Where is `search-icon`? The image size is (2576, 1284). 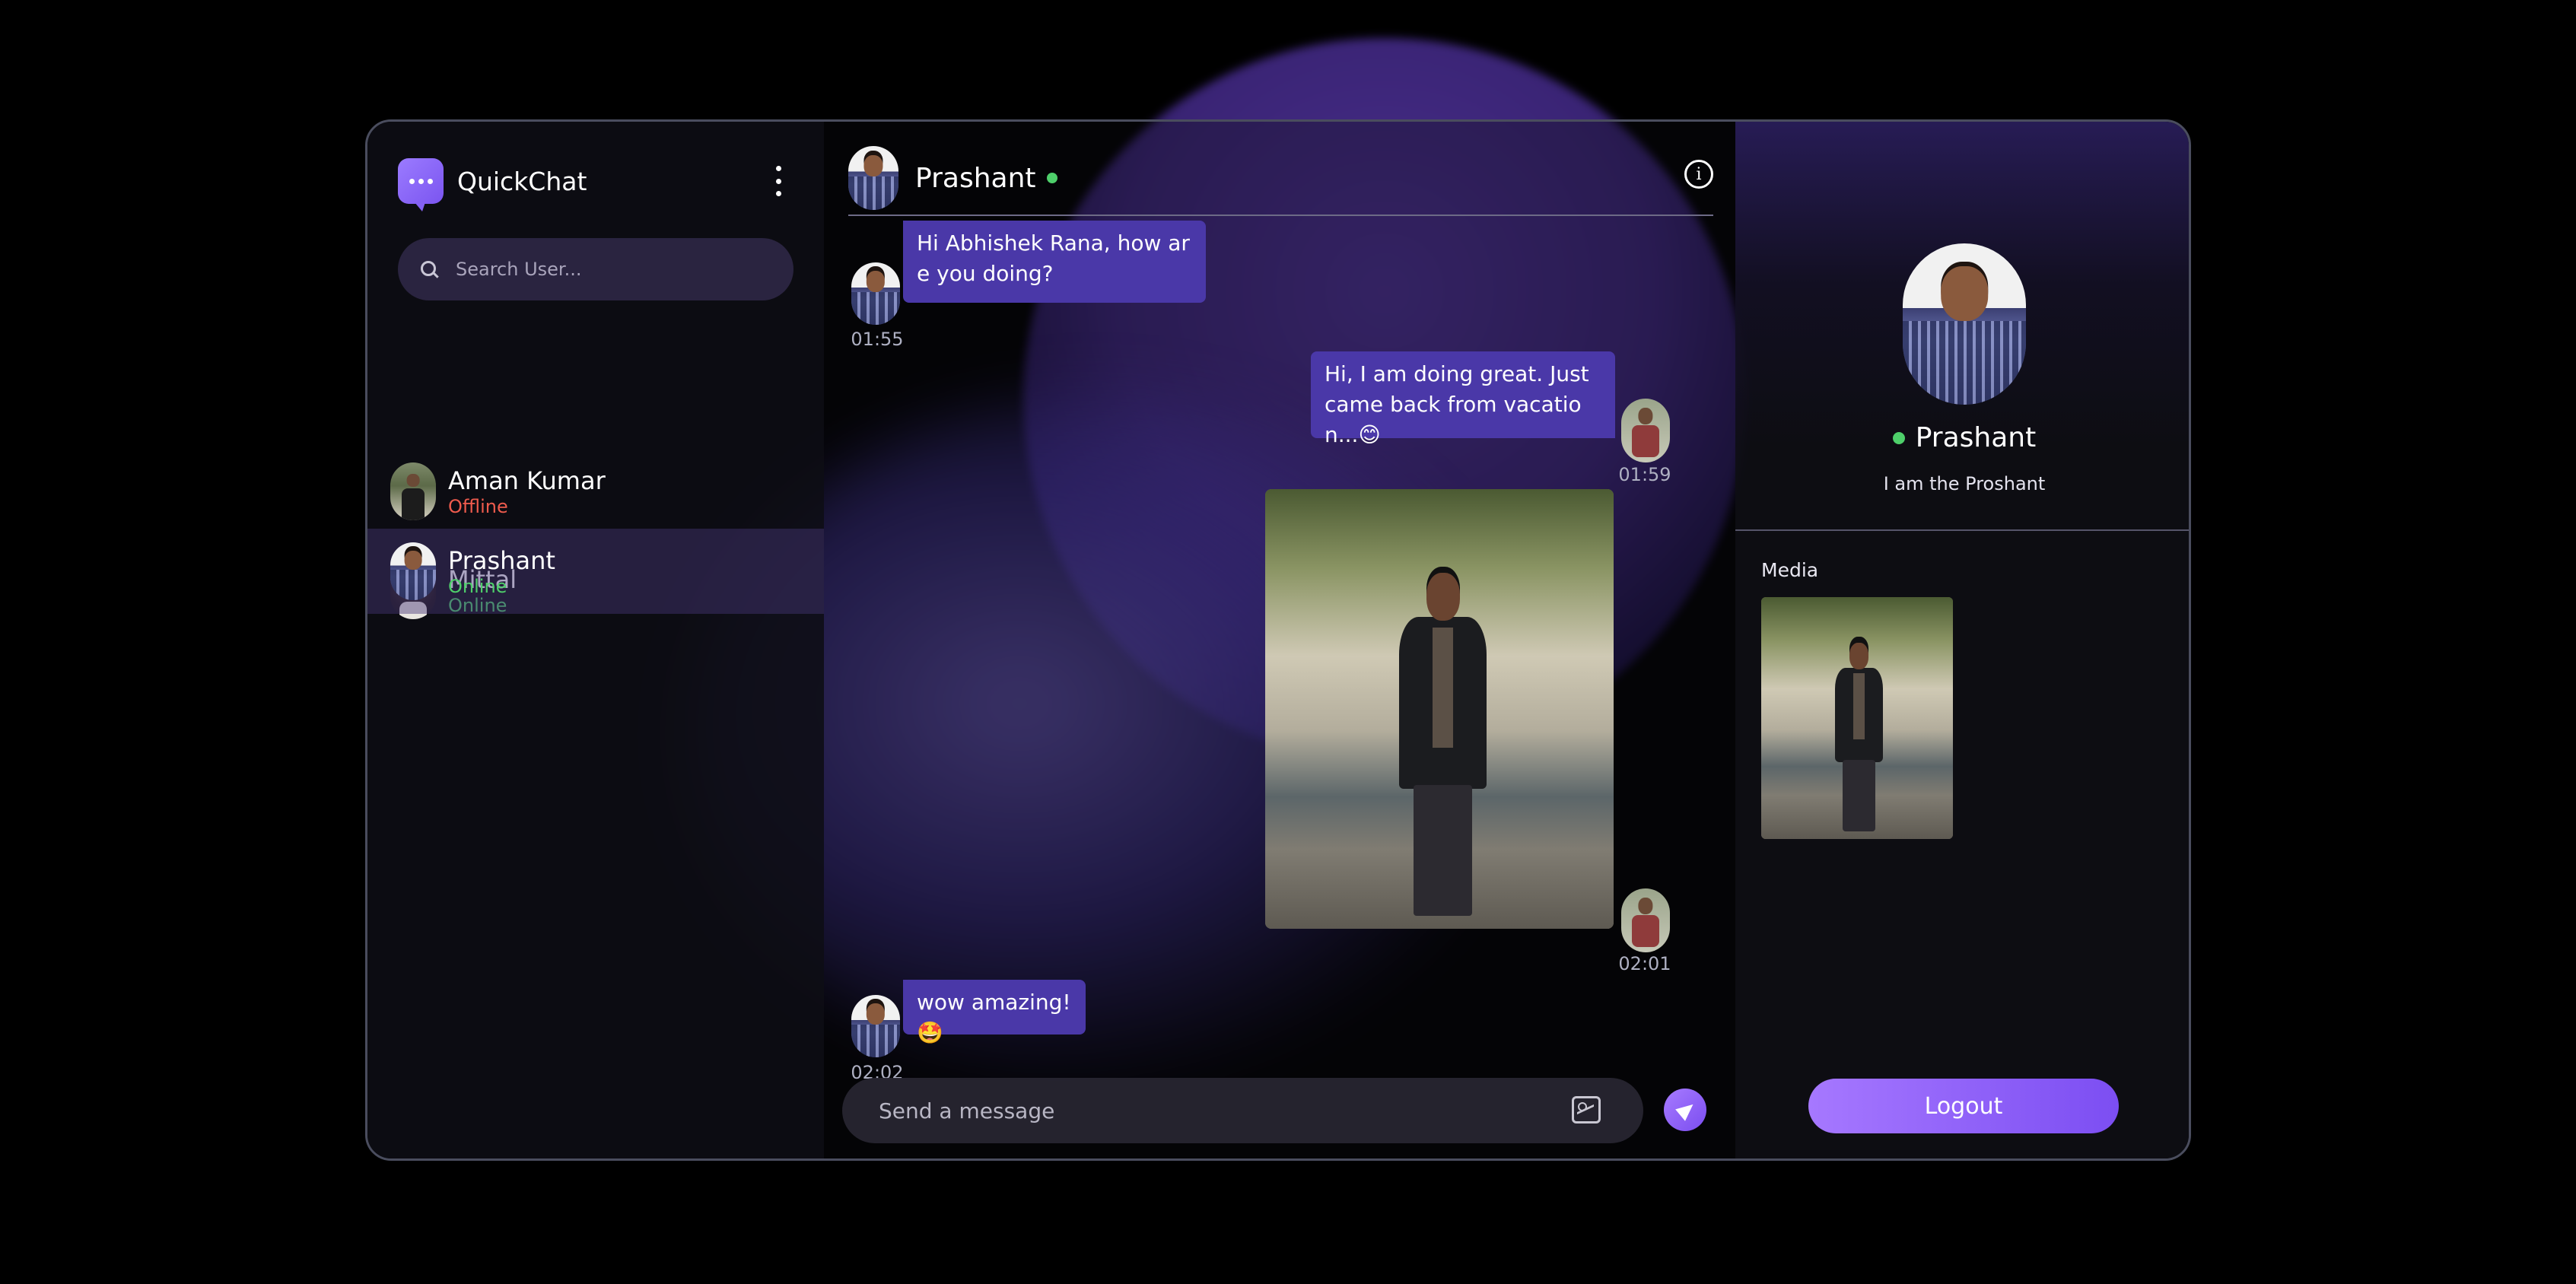 search-icon is located at coordinates (429, 269).